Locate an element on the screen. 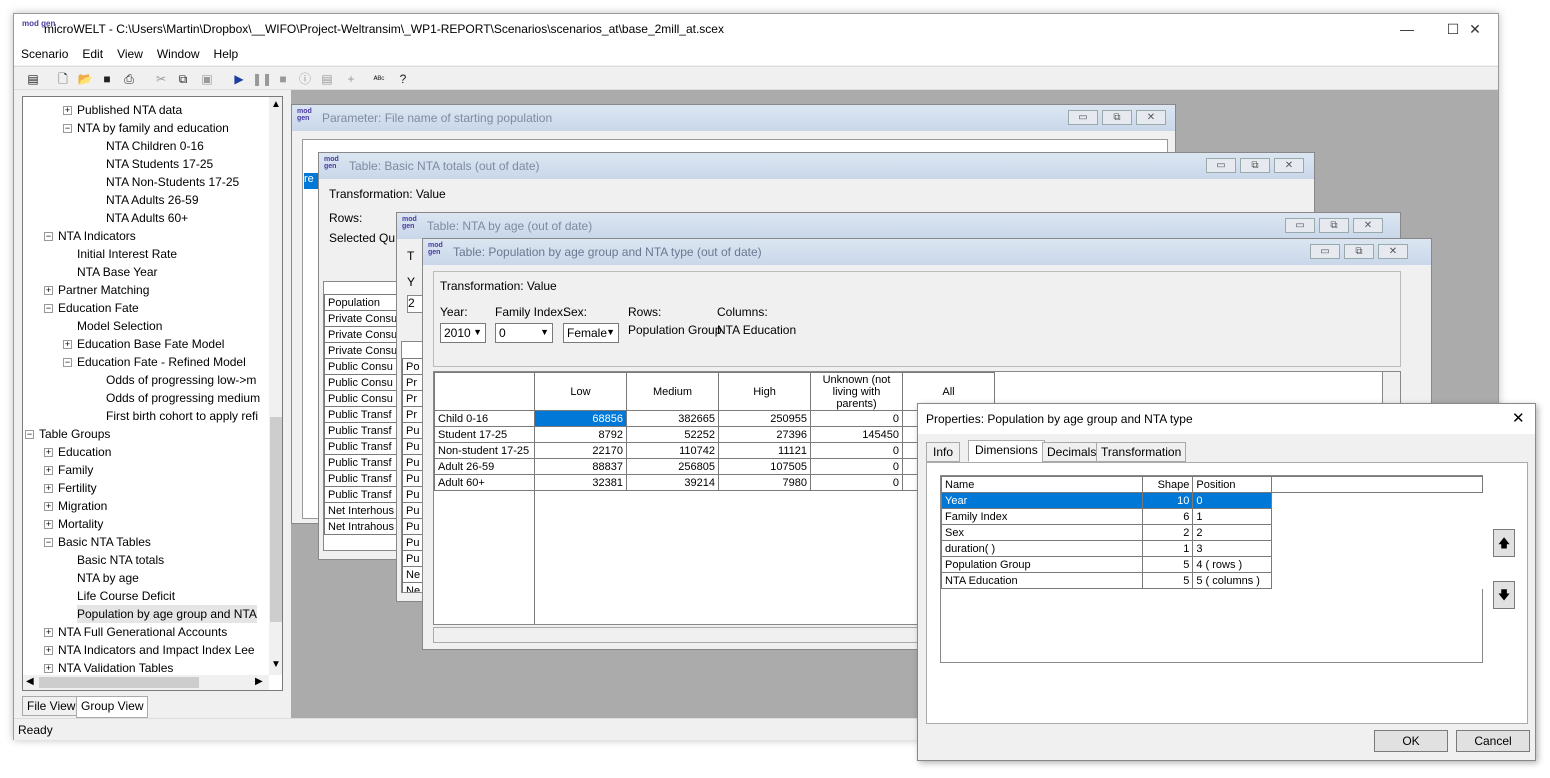 The height and width of the screenshot is (778, 1550). family-index-dropdown: 0 ▼ is located at coordinates (524, 333).